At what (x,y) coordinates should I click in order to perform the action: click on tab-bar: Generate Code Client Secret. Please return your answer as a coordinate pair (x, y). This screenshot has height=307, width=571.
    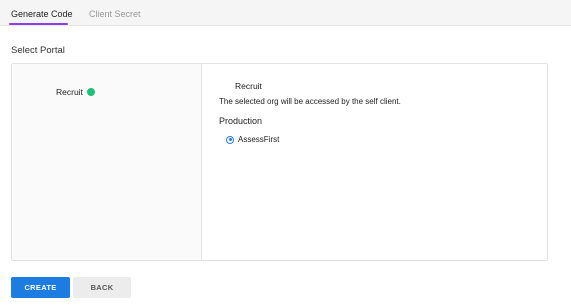
    Looking at the image, I should click on (285, 13).